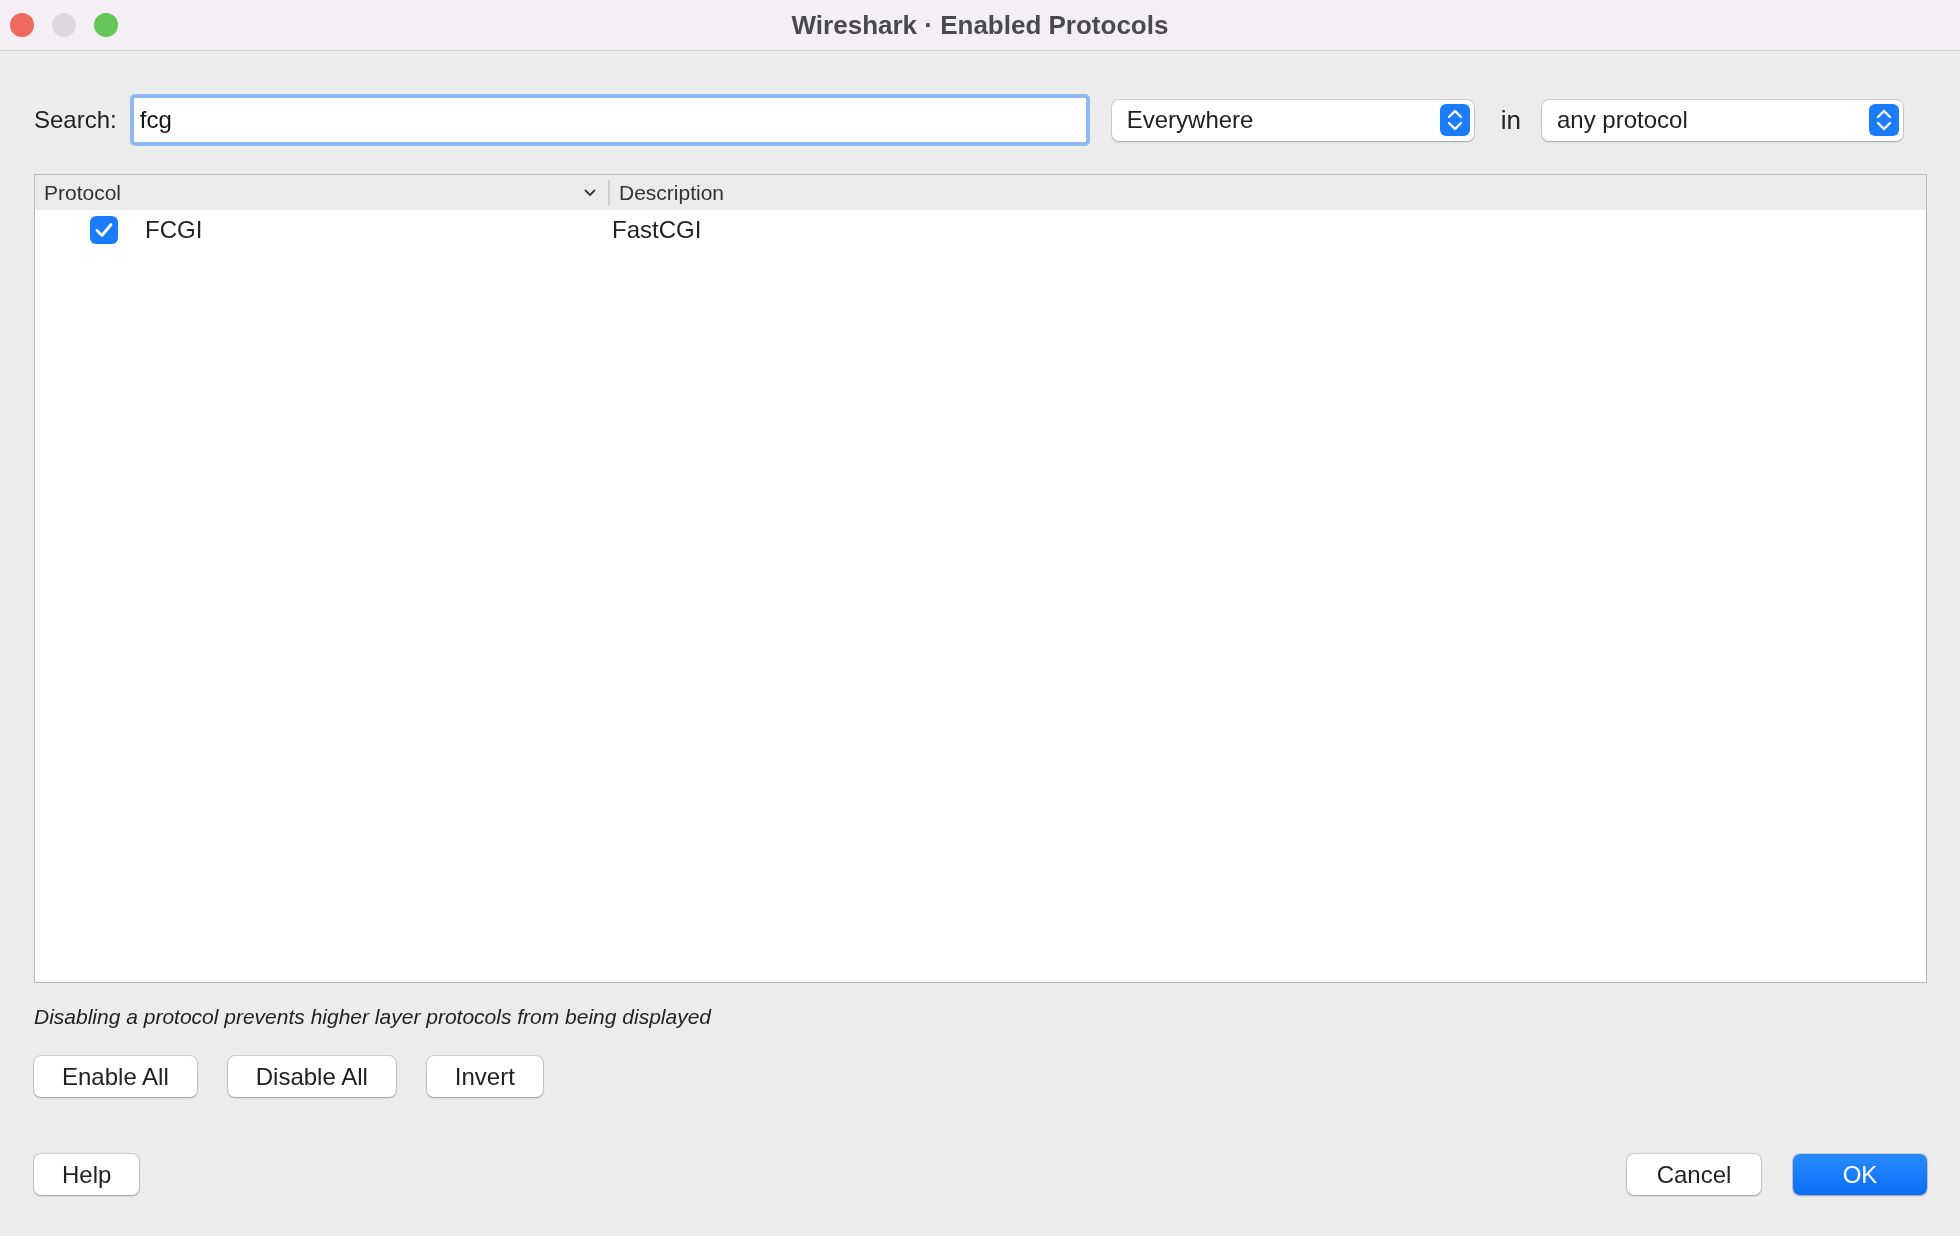 The height and width of the screenshot is (1236, 1960). Describe the element at coordinates (1510, 120) in the screenshot. I see `scope-label: in` at that location.